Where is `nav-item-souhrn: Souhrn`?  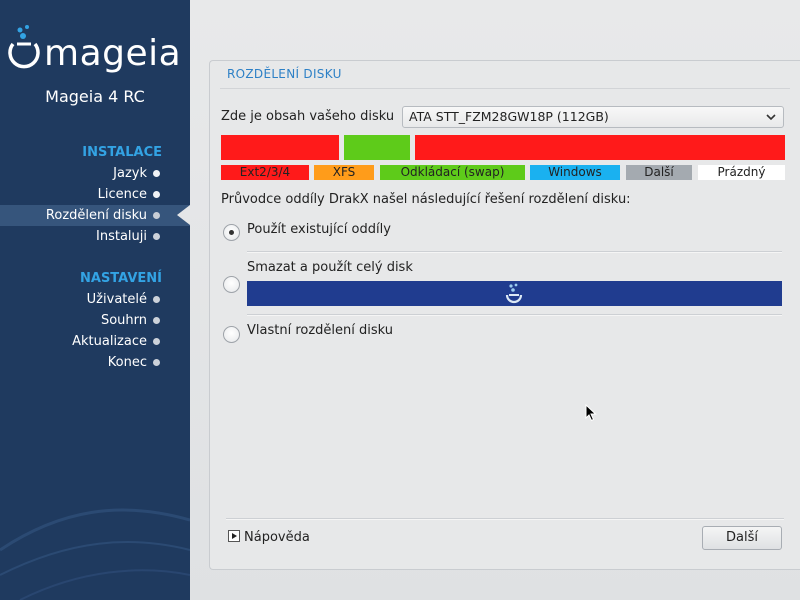 nav-item-souhrn: Souhrn is located at coordinates (95, 320).